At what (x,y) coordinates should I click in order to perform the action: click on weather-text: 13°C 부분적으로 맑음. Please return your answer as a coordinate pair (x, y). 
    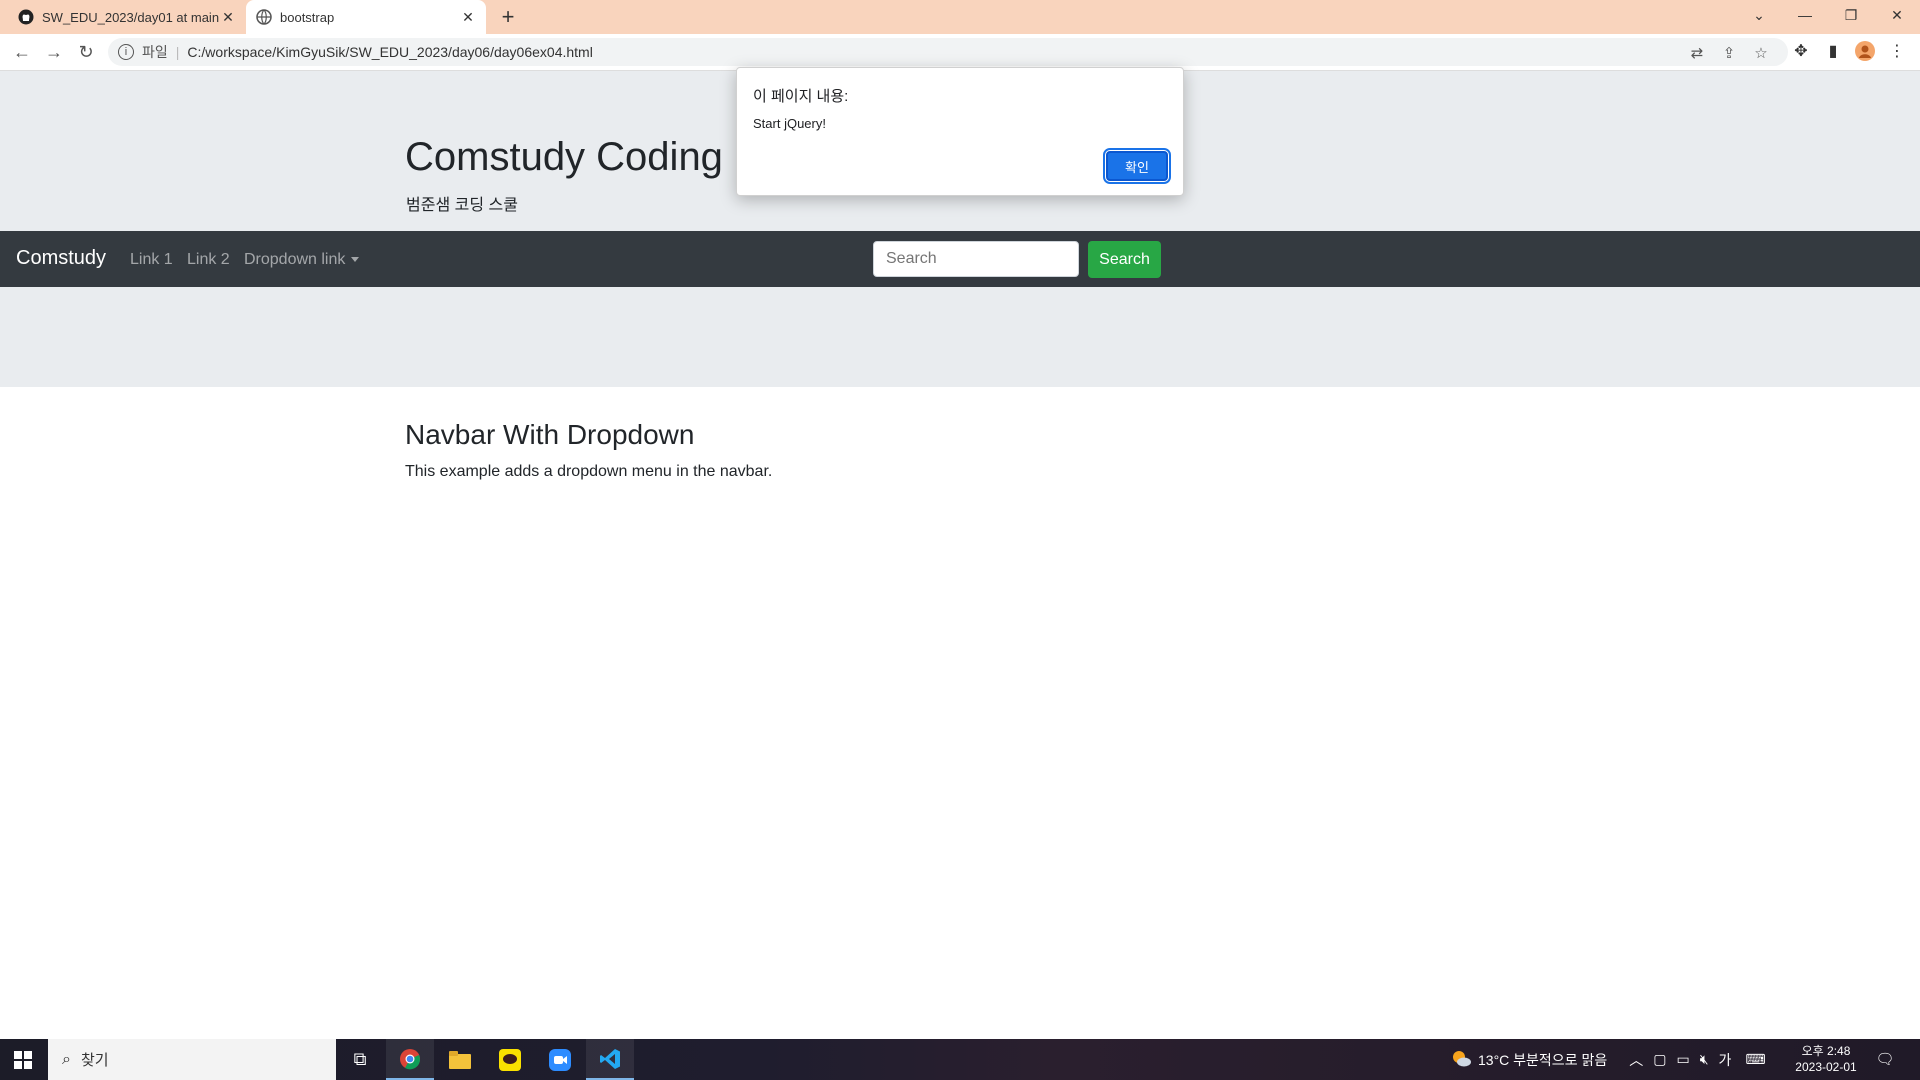
    Looking at the image, I should click on (1542, 1060).